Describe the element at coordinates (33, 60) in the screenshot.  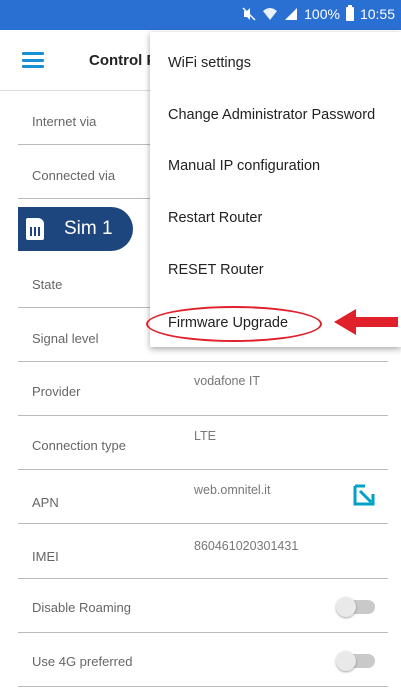
I see `hamburger-icon` at that location.